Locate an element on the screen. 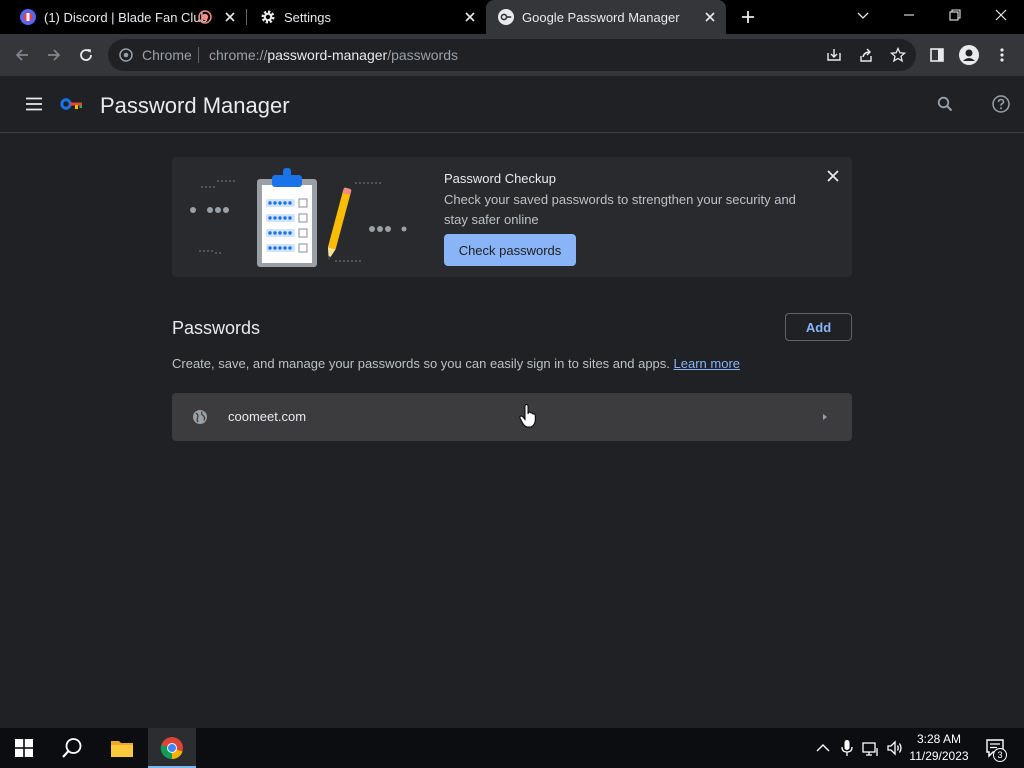 This screenshot has width=1024, height=768. url-path: /passwords is located at coordinates (423, 55).